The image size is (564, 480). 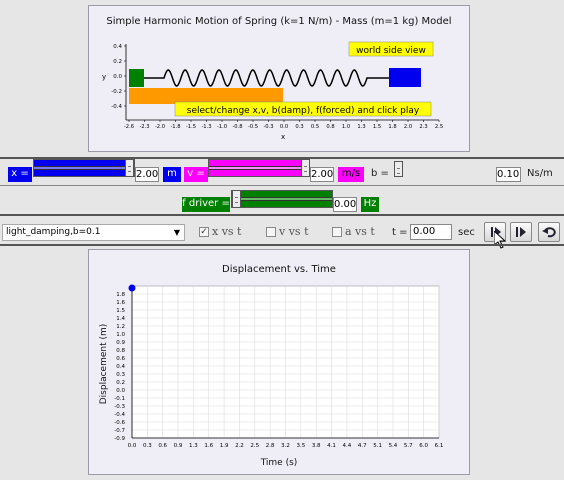 I want to click on x-tick-label: 0.6, so click(x=162, y=446).